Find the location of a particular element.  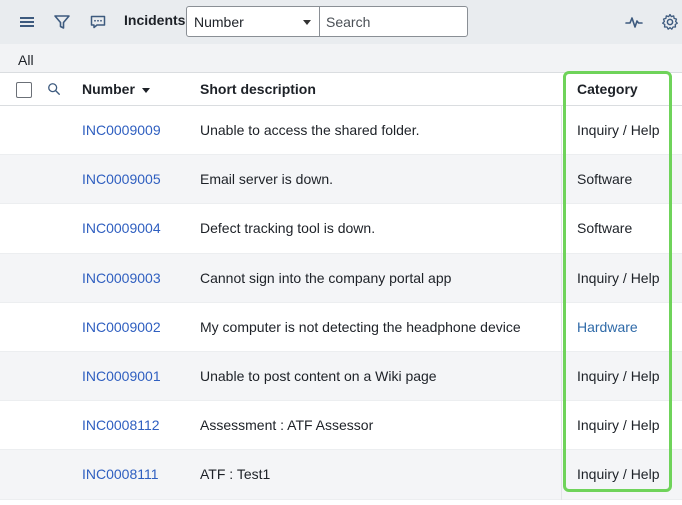

incident-number-link: INC0009005 is located at coordinates (121, 179).